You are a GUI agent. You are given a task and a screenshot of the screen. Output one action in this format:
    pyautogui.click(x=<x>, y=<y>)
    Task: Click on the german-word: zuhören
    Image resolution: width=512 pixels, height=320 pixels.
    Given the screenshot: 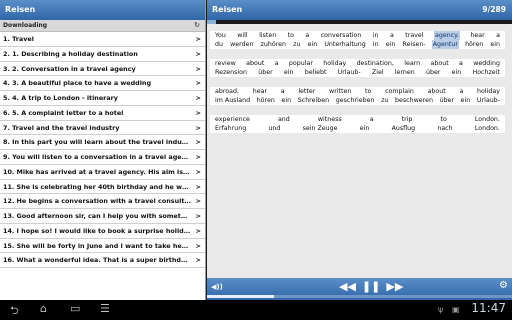 What is the action you would take?
    pyautogui.click(x=273, y=44)
    